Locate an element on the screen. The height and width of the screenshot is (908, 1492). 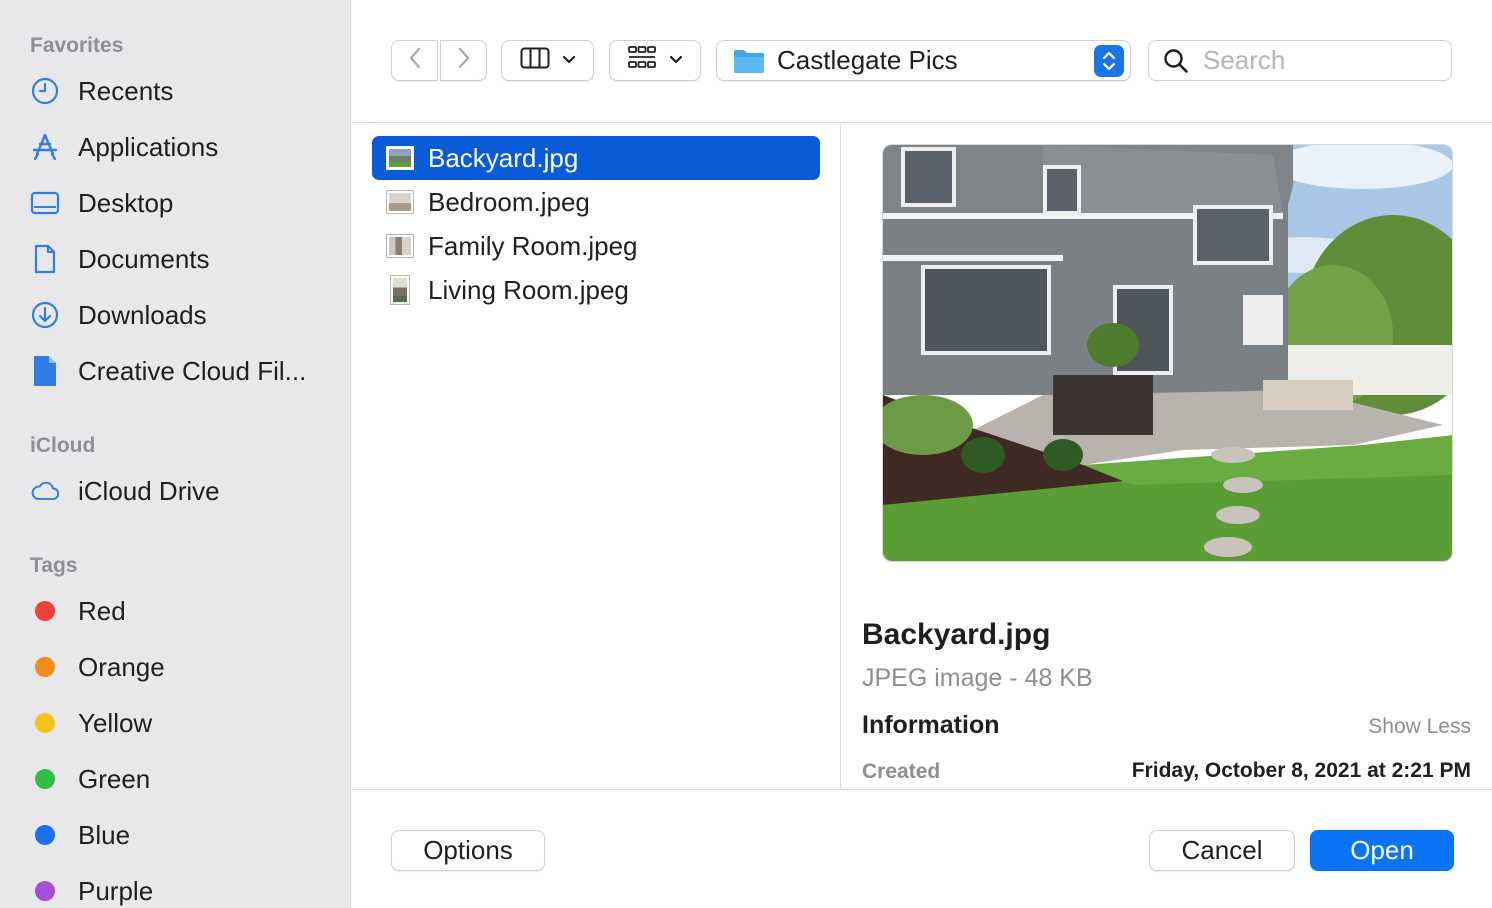
sidebar-item-label: Downloads is located at coordinates (142, 314).